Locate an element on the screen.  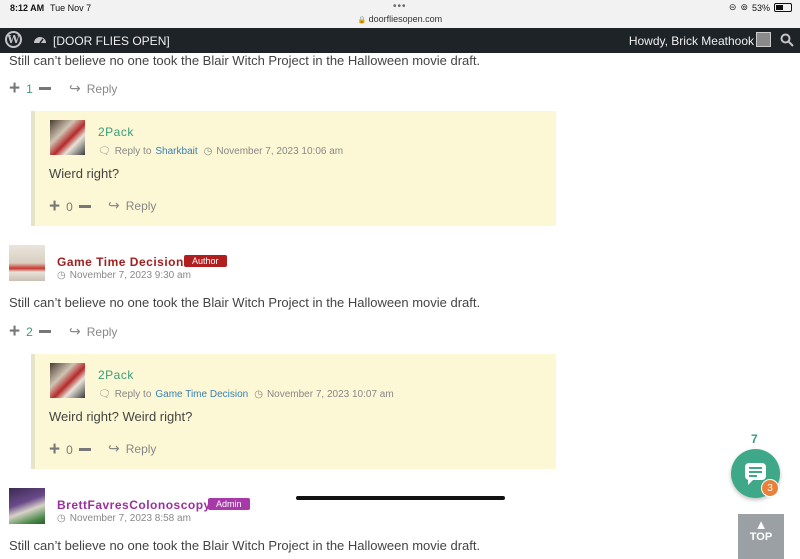
top-label: TOP is located at coordinates (761, 537).